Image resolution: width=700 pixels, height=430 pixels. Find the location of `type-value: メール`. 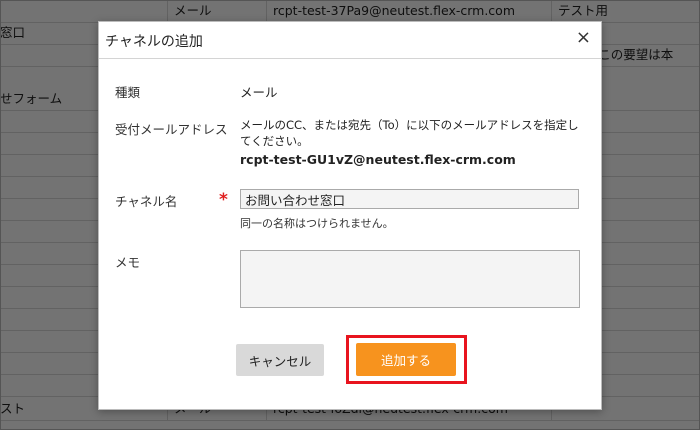

type-value: メール is located at coordinates (259, 92).